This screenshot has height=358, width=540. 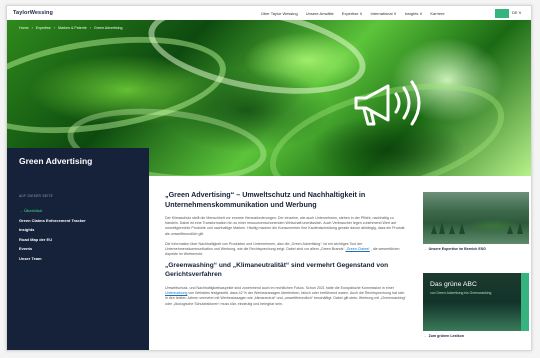 What do you see at coordinates (502, 13) in the screenshot?
I see `search-button` at bounding box center [502, 13].